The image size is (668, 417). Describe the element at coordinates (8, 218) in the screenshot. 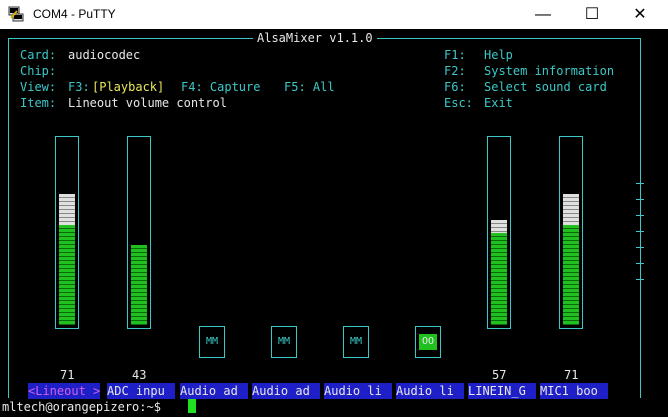

I see `mixer-frame-left` at that location.